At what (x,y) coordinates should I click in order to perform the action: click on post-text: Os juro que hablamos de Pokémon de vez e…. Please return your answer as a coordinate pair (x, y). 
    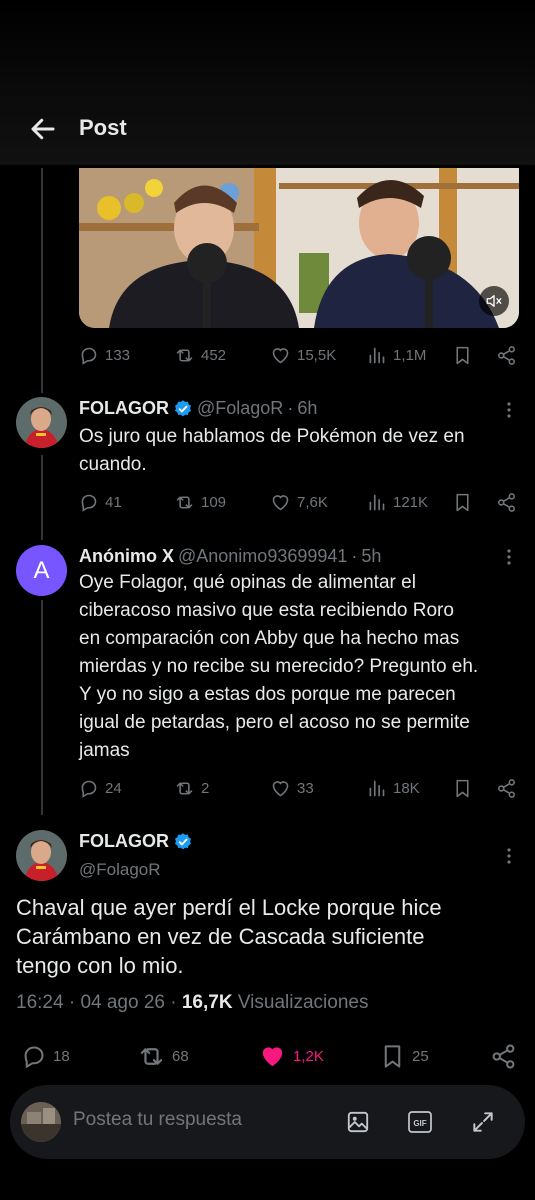
    Looking at the image, I should click on (299, 451).